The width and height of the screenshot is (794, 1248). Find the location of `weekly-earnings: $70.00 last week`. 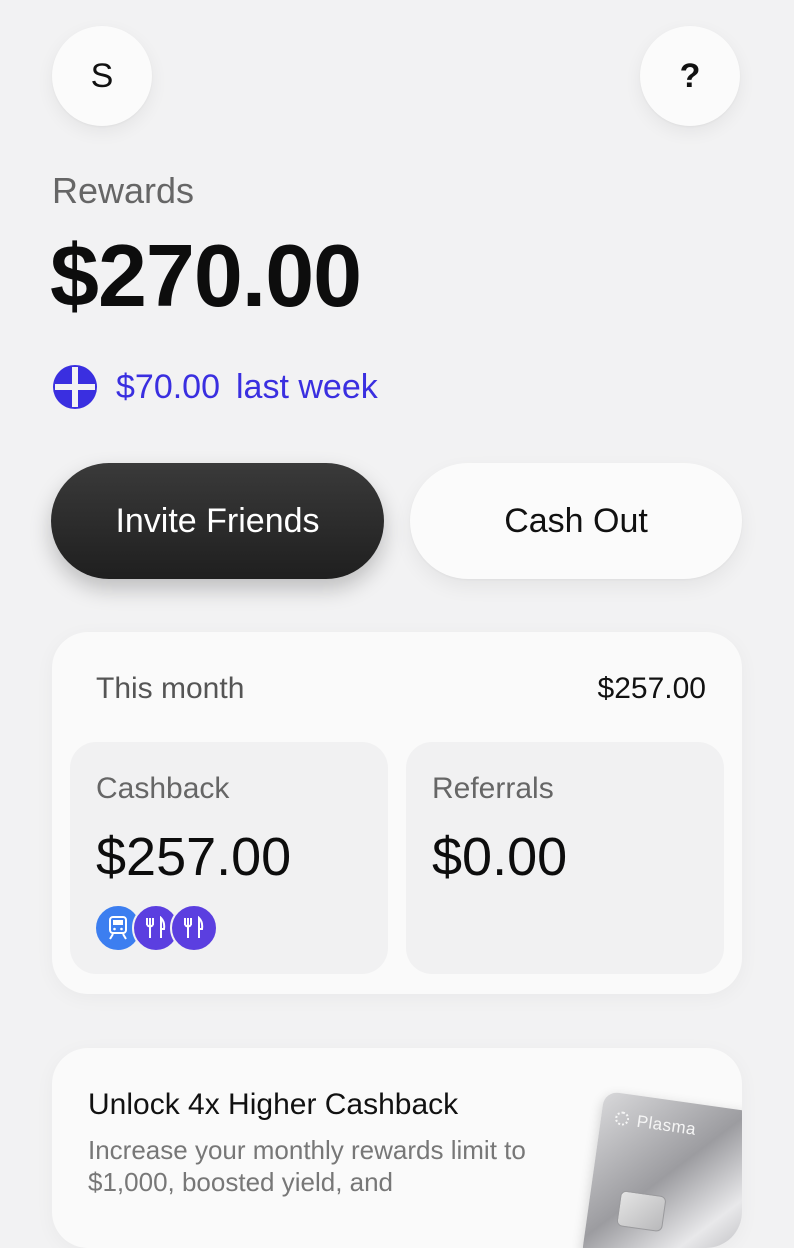

weekly-earnings: $70.00 last week is located at coordinates (215, 387).